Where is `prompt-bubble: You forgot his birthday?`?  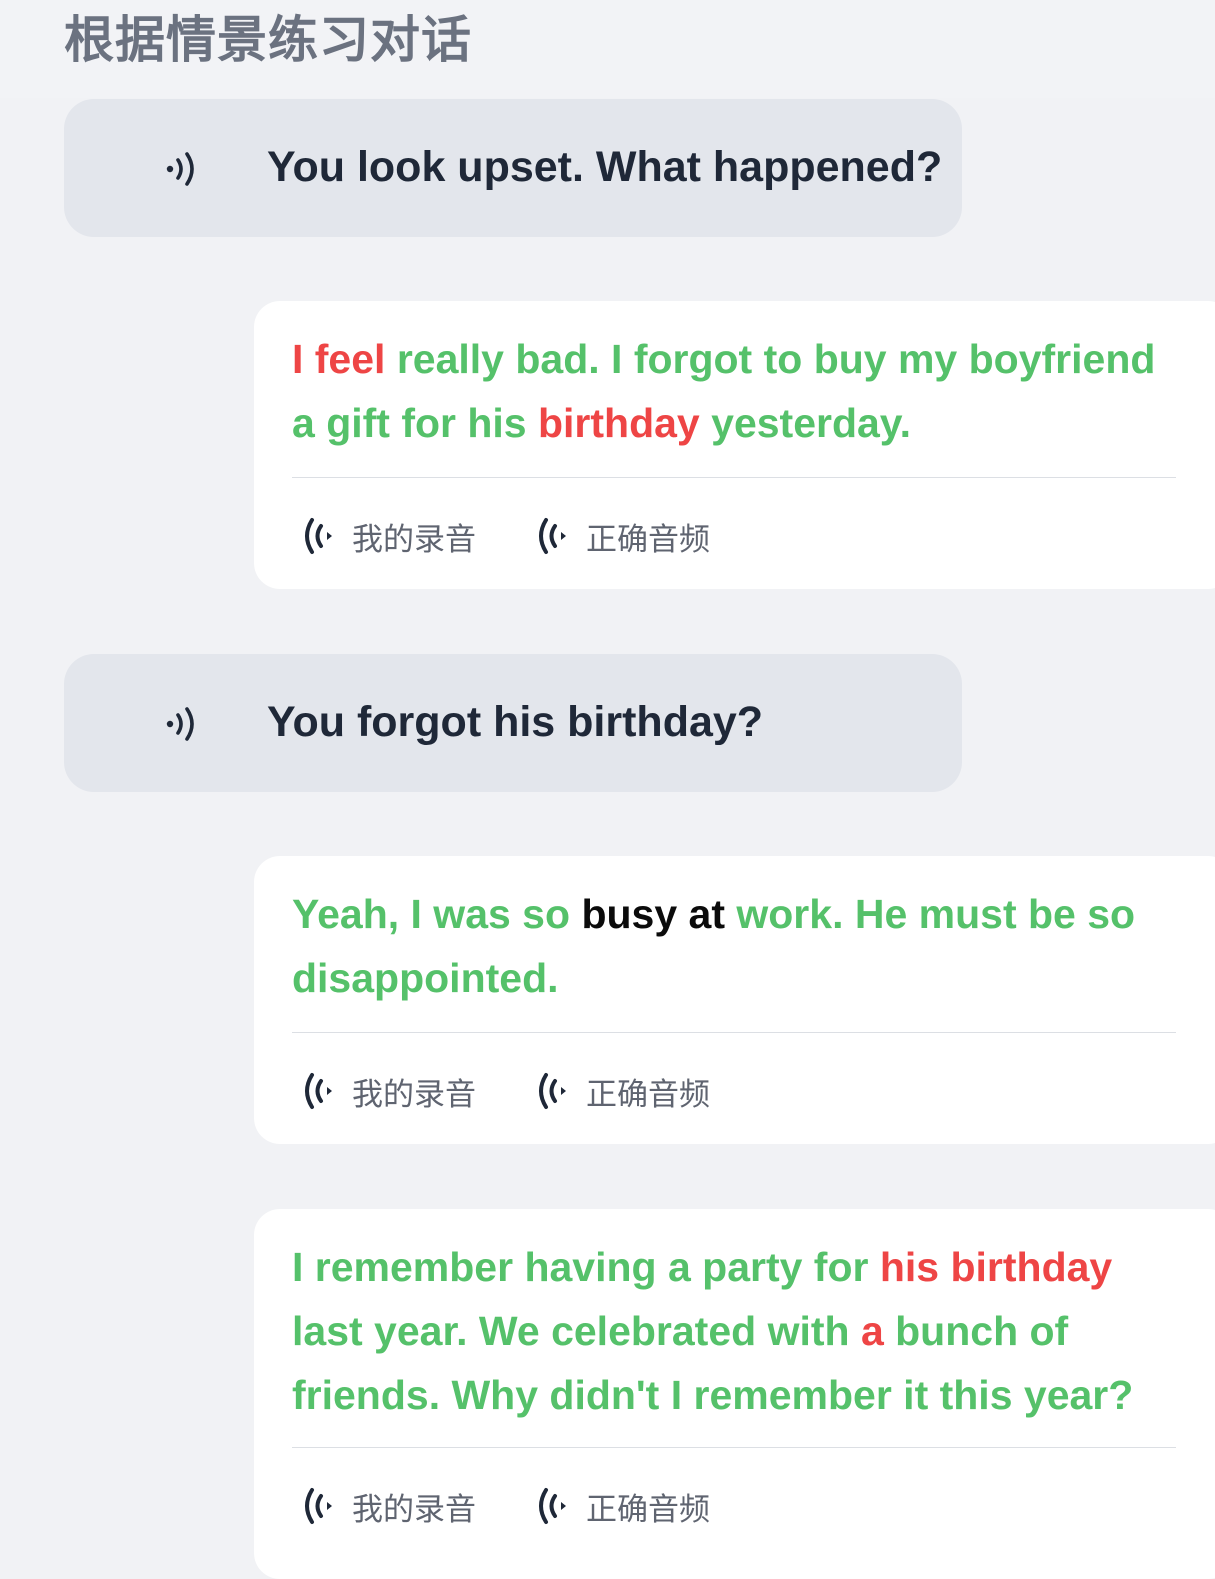 prompt-bubble: You forgot his birthday? is located at coordinates (513, 723).